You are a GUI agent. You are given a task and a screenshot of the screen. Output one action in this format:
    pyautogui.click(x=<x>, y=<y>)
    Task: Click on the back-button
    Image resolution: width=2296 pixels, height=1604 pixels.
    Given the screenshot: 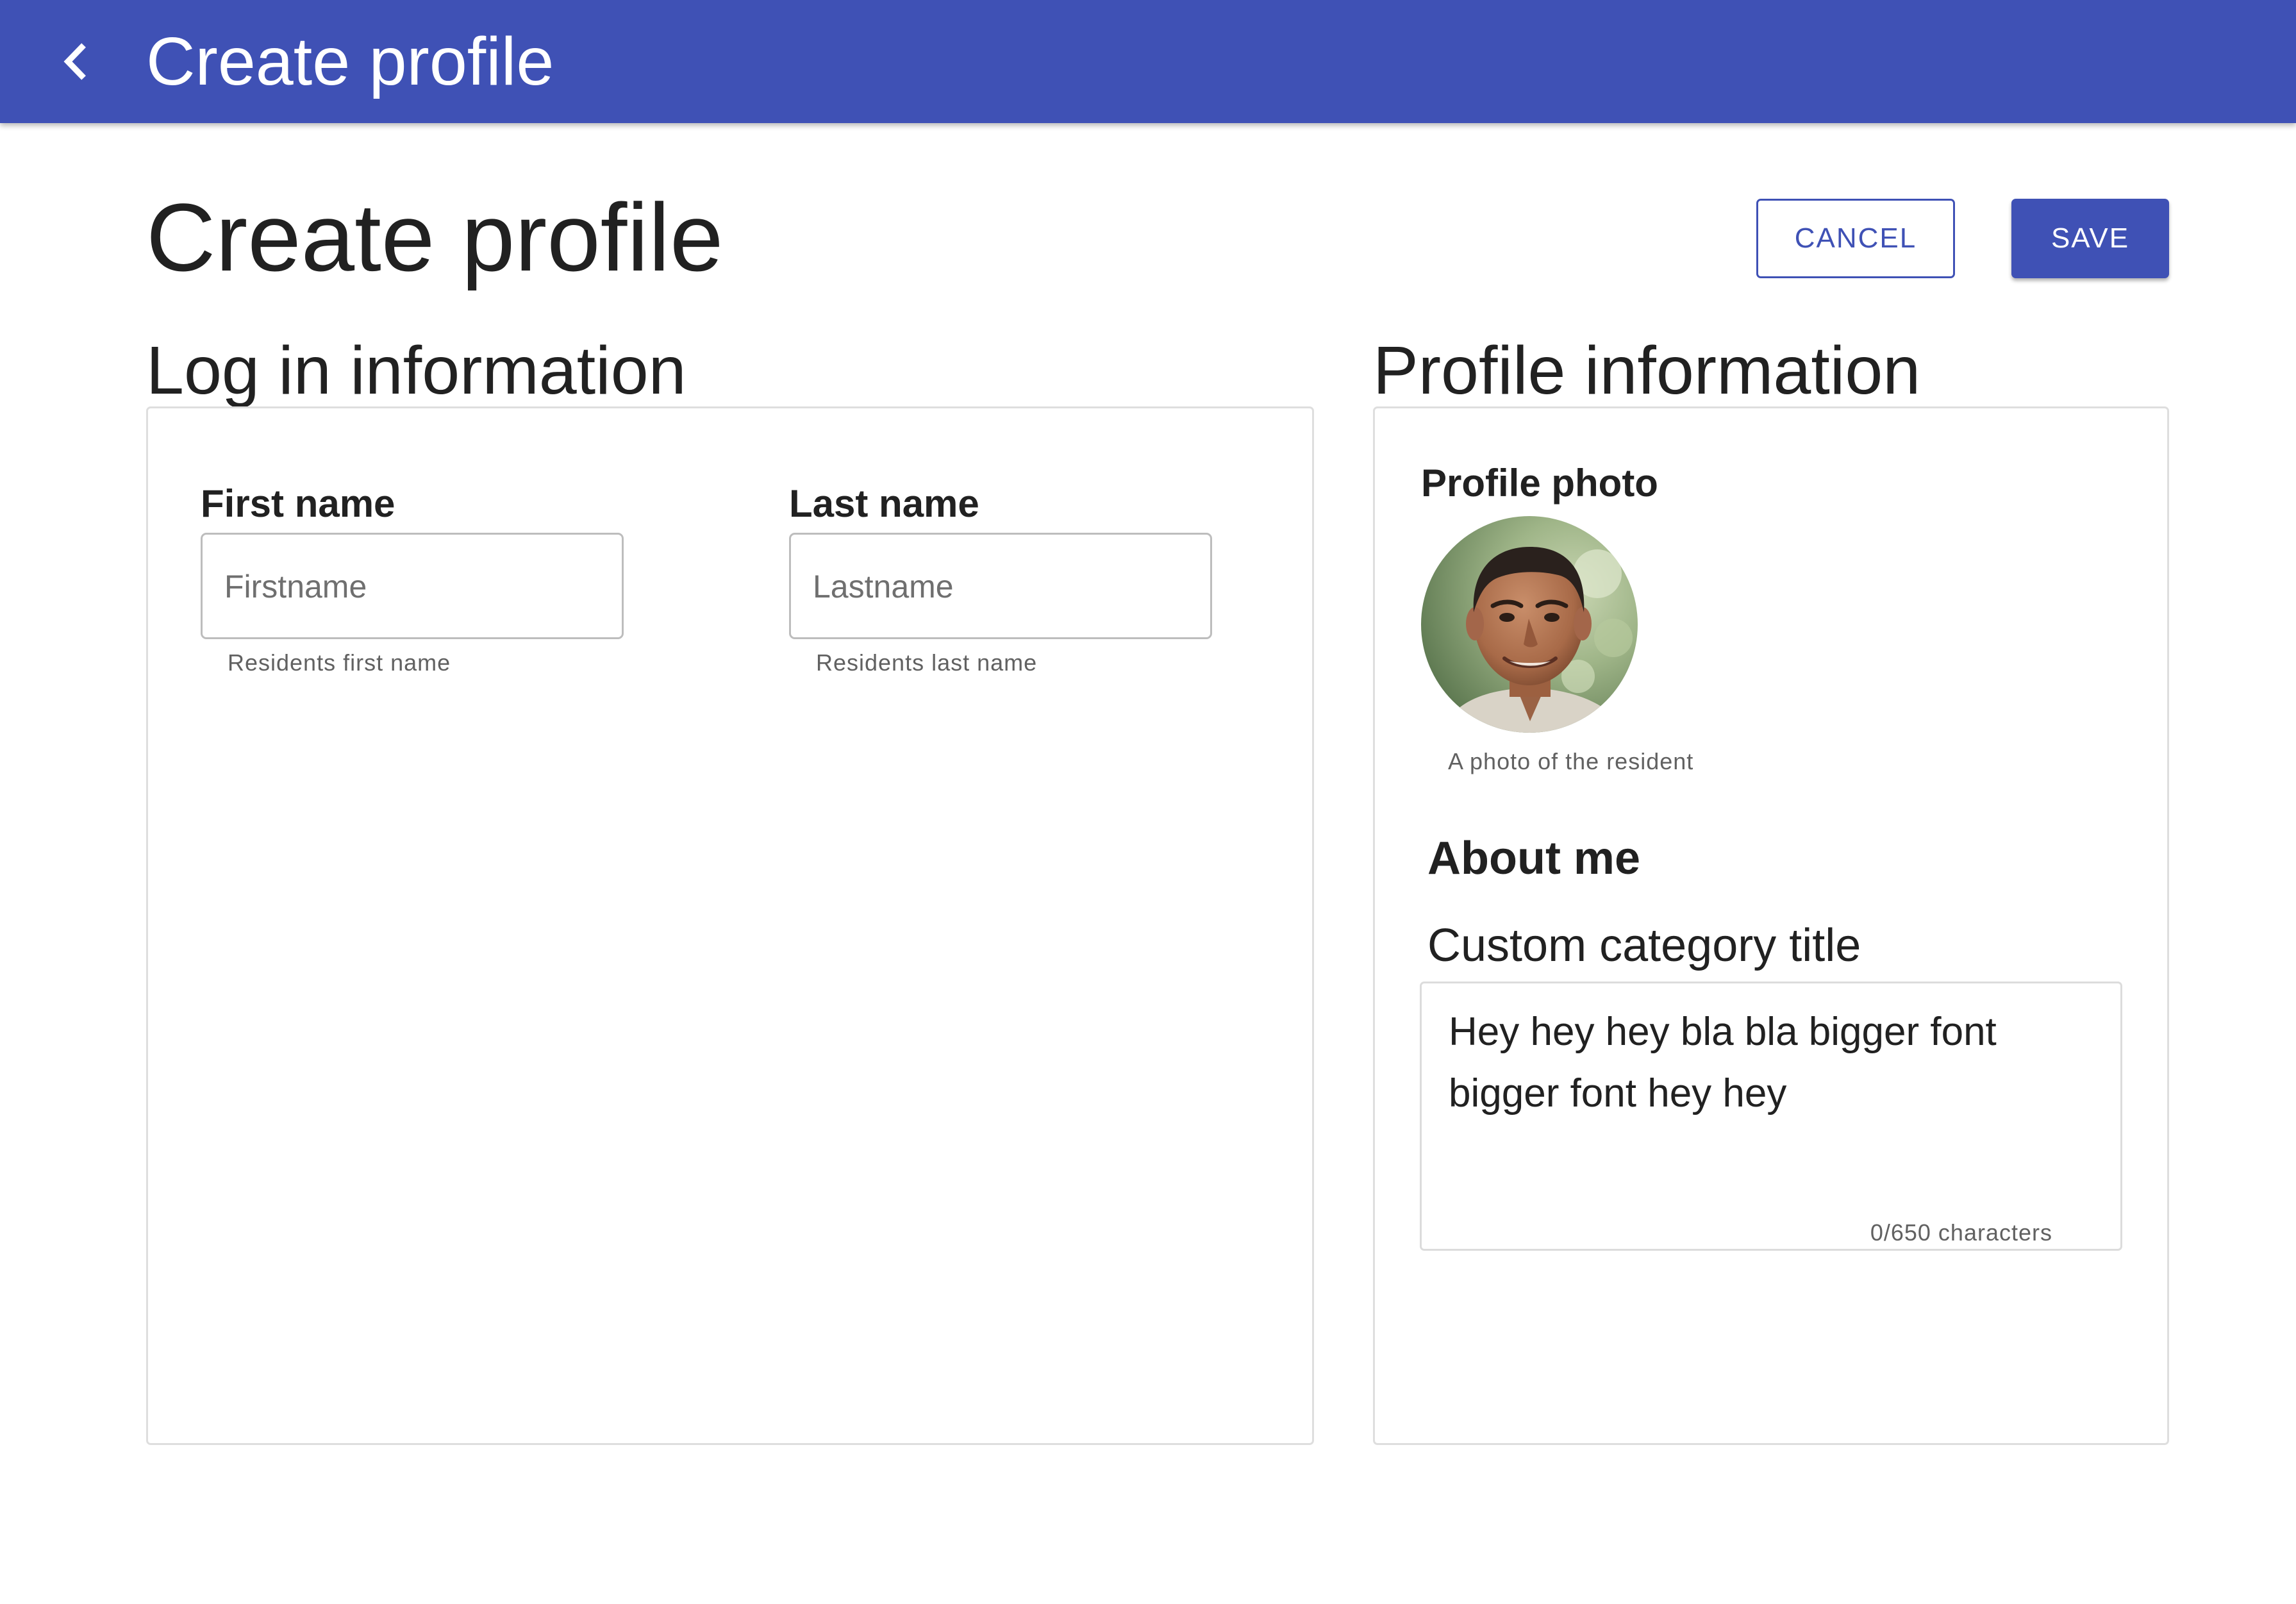 What is the action you would take?
    pyautogui.click(x=74, y=61)
    